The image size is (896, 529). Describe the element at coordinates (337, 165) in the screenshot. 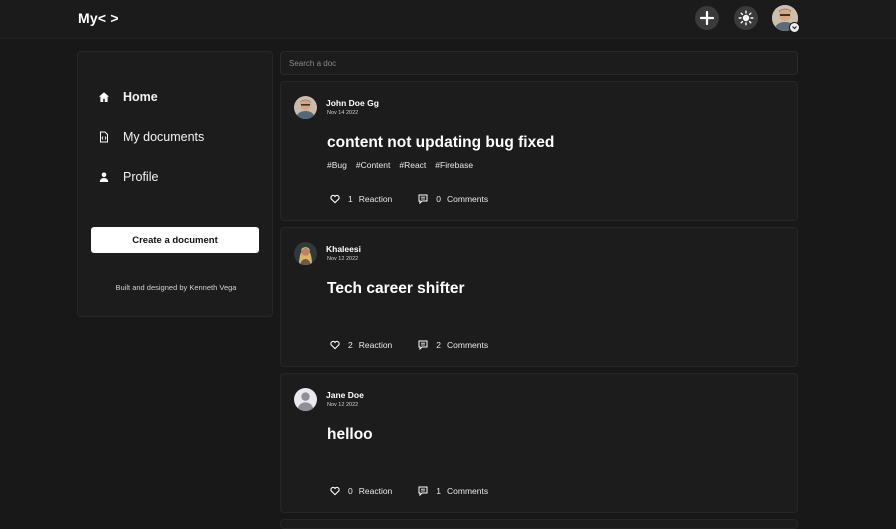

I see `tag: #Bug` at that location.